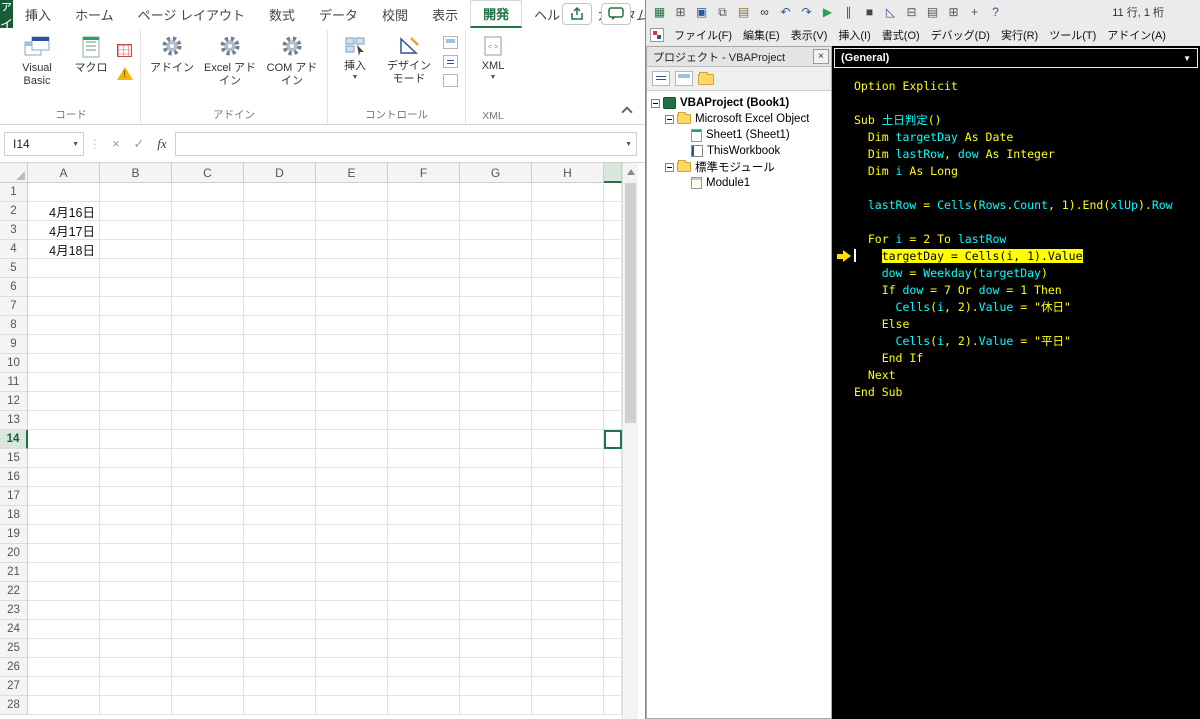 Image resolution: width=1200 pixels, height=719 pixels. I want to click on cell-D9, so click(280, 344).